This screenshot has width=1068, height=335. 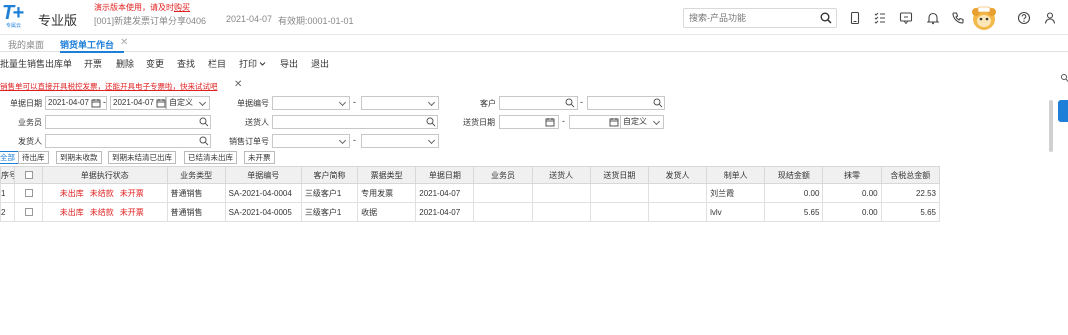 I want to click on find-button: 查找, so click(x=186, y=63).